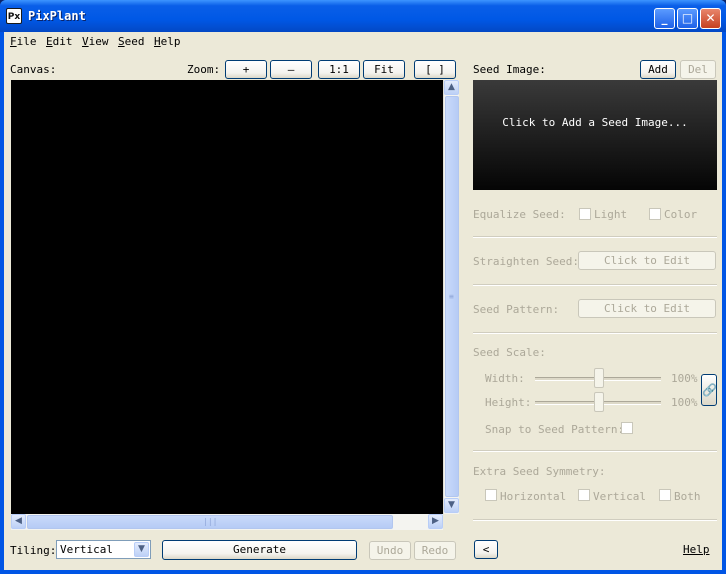  Describe the element at coordinates (611, 214) in the screenshot. I see `equalize-light-label: Light` at that location.